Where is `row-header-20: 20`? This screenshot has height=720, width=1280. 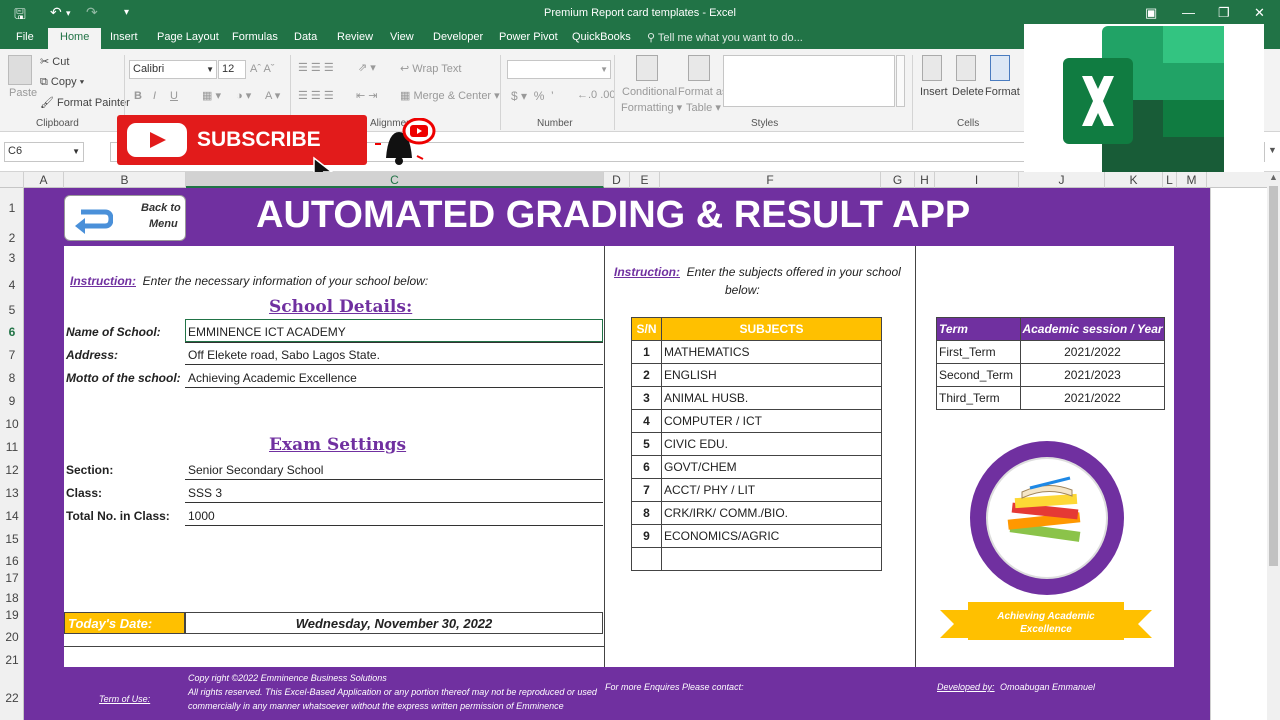 row-header-20: 20 is located at coordinates (12, 637).